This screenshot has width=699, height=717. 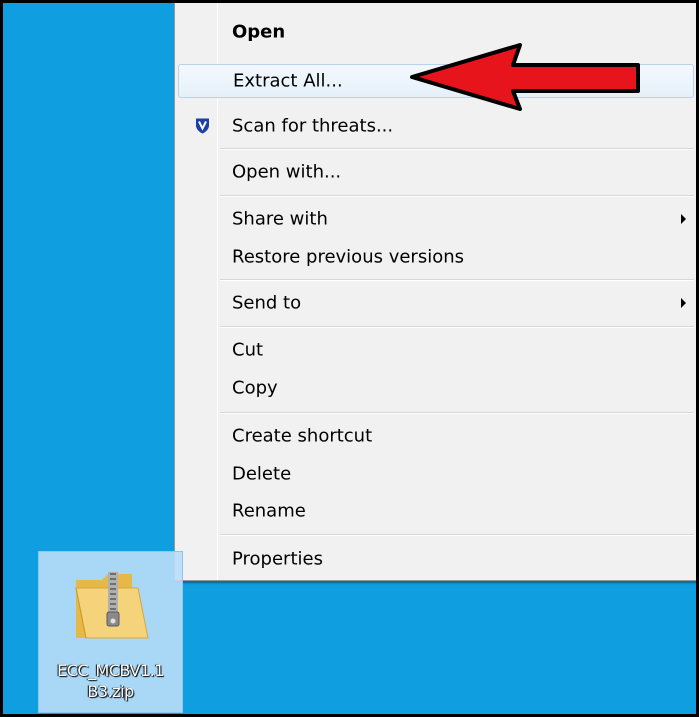 What do you see at coordinates (436, 474) in the screenshot?
I see `menu-item-delete: Delete` at bounding box center [436, 474].